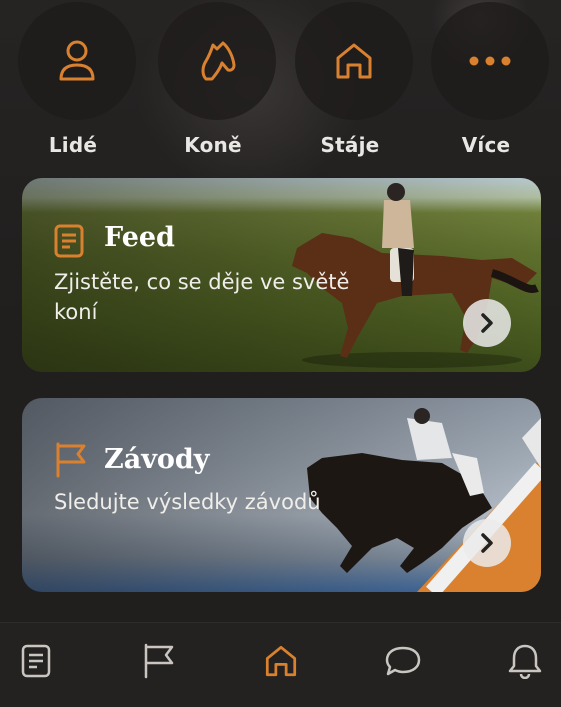 The image size is (561, 707). I want to click on nav-feed, so click(46, 661).